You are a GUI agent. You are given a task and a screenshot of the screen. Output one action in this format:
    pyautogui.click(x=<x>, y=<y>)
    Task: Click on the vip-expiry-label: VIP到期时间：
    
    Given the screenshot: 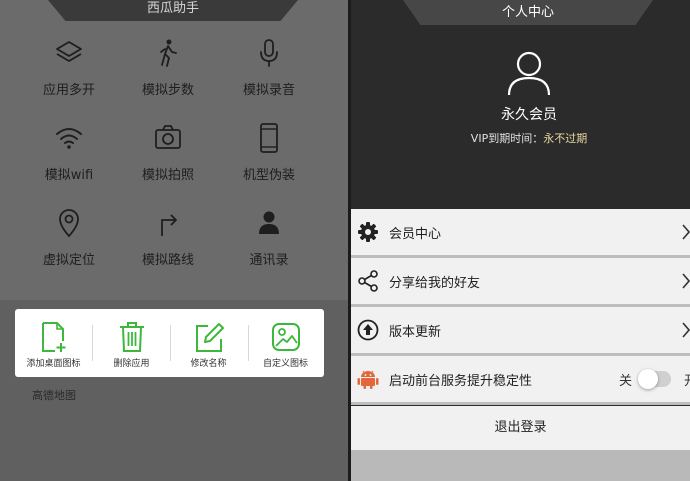 What is the action you would take?
    pyautogui.click(x=507, y=138)
    